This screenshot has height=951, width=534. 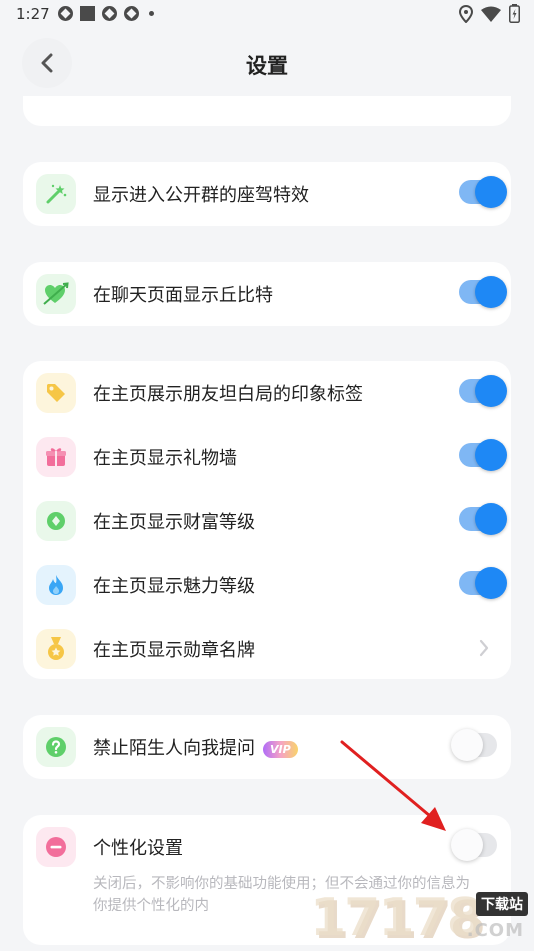 I want to click on cupid-heart-icon, so click(x=56, y=294).